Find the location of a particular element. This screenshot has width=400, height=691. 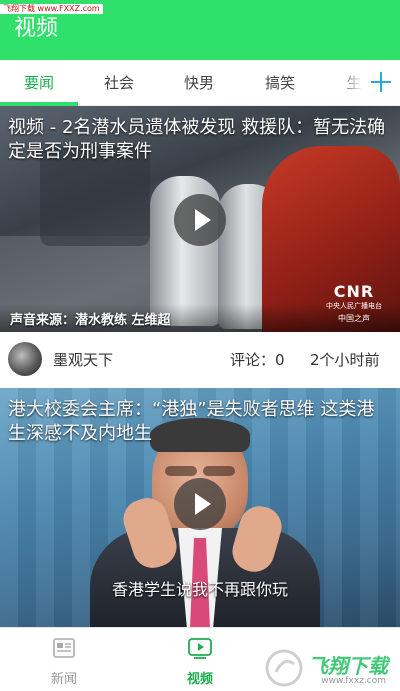

plus-icon is located at coordinates (381, 82).